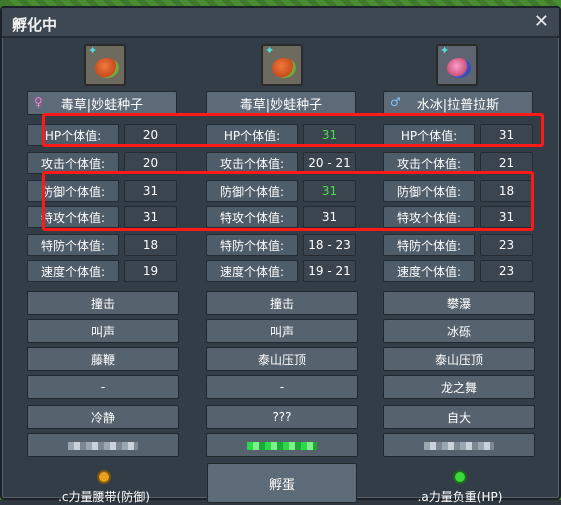 Image resolution: width=561 pixels, height=505 pixels. Describe the element at coordinates (329, 245) in the screenshot. I see `stat-value: 18 - 23` at that location.